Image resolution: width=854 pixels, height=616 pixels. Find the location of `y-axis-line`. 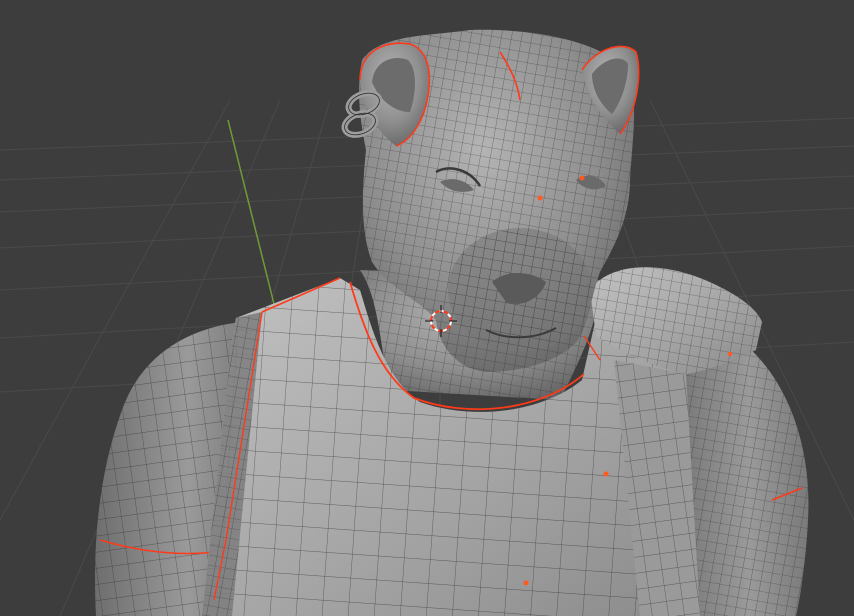

y-axis-line is located at coordinates (252, 216).